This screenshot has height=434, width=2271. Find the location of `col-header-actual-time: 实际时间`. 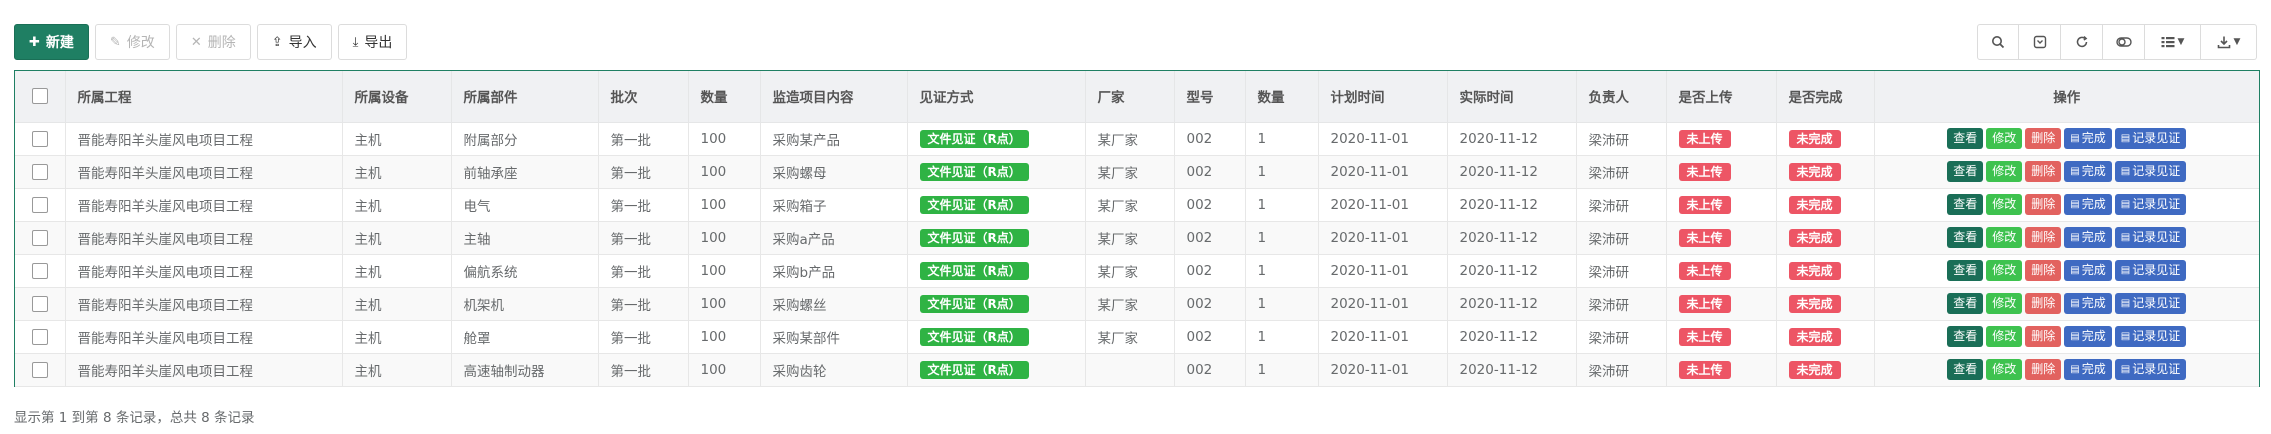

col-header-actual-time: 实际时间 is located at coordinates (1512, 97).